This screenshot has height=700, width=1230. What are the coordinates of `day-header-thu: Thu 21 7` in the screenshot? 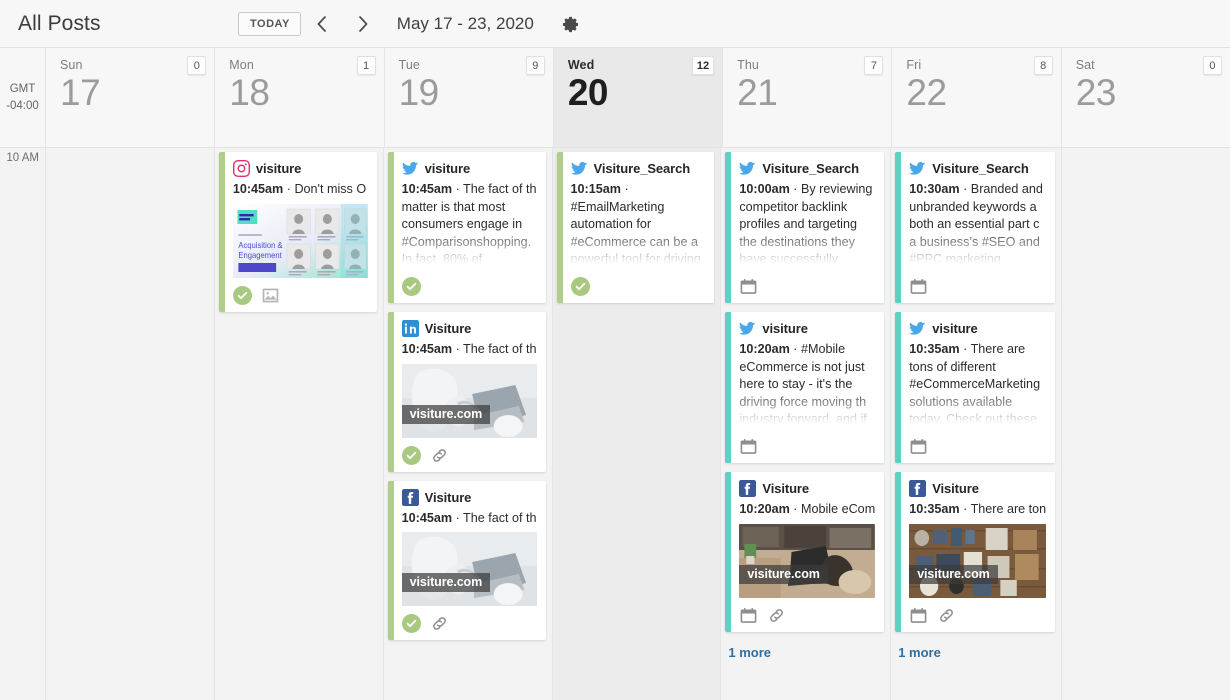 It's located at (808, 97).